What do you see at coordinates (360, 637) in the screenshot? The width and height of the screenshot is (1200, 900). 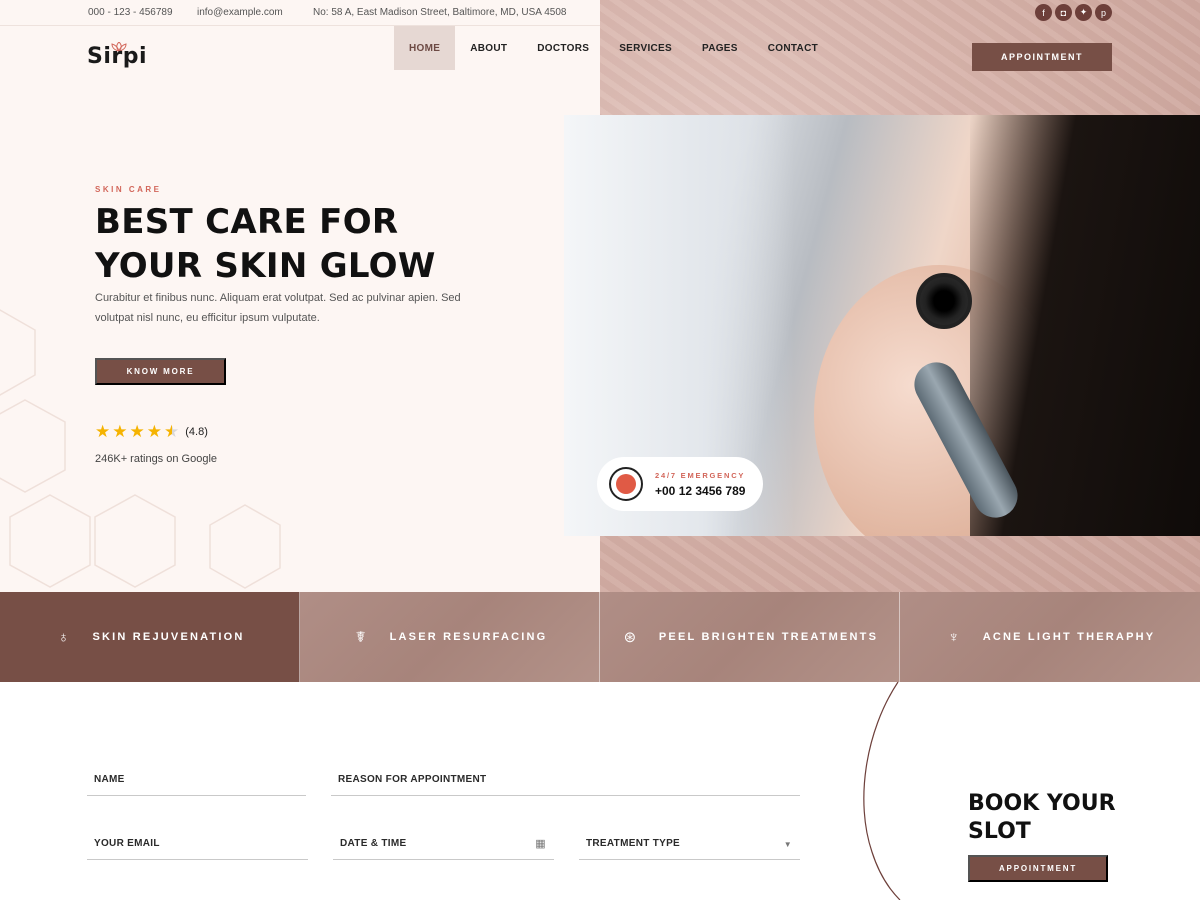 I see `laser-icon: ☤` at bounding box center [360, 637].